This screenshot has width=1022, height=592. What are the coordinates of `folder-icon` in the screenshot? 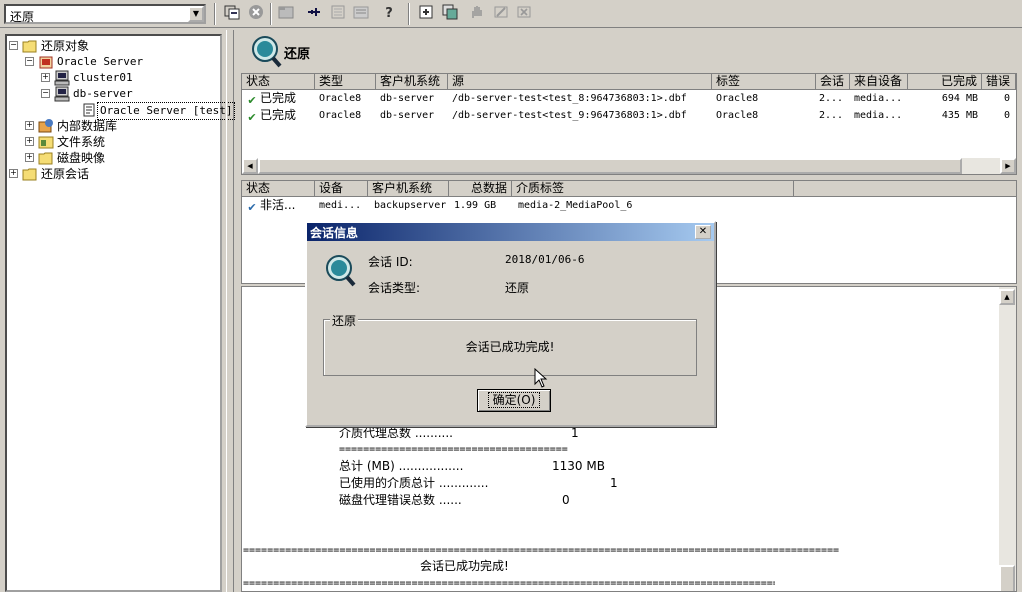 It's located at (29, 174).